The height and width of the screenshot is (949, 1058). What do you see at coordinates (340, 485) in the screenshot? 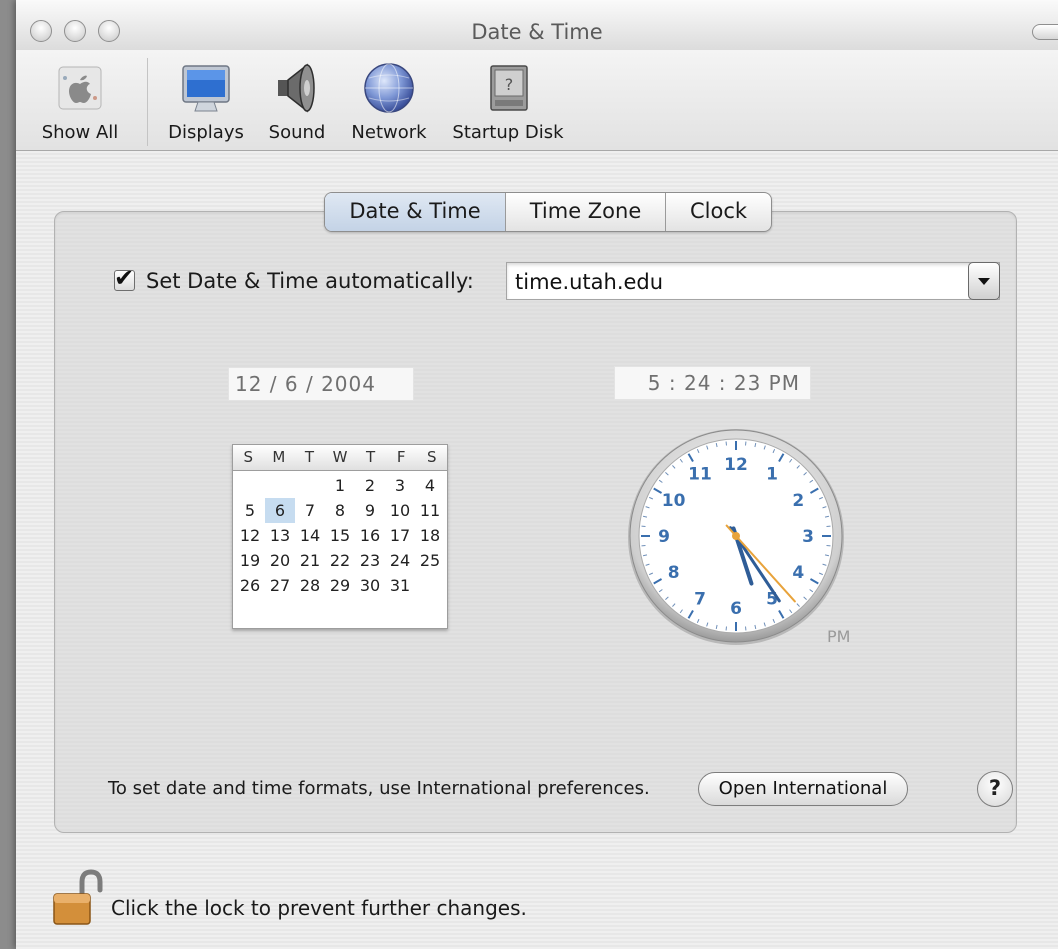
I see `calendar-day: 1` at bounding box center [340, 485].